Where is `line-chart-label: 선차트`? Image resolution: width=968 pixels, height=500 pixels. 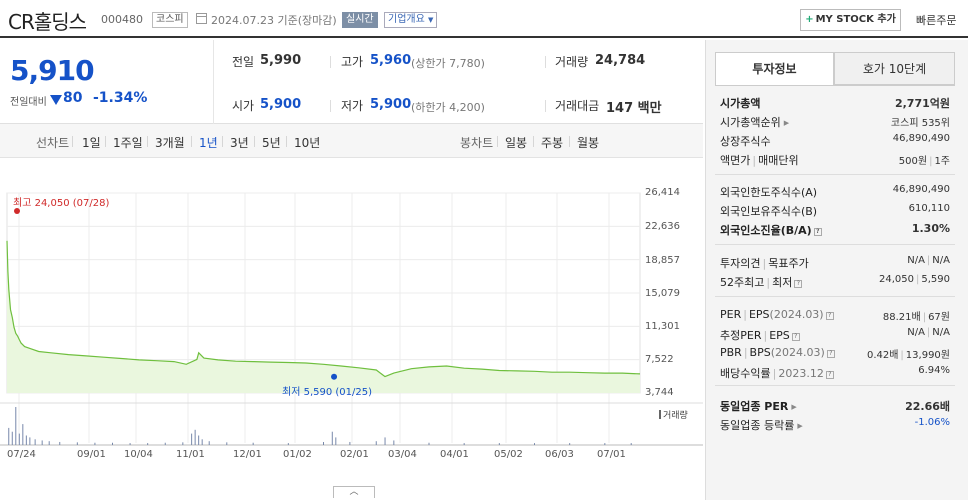
line-chart-label: 선차트 is located at coordinates (52, 142).